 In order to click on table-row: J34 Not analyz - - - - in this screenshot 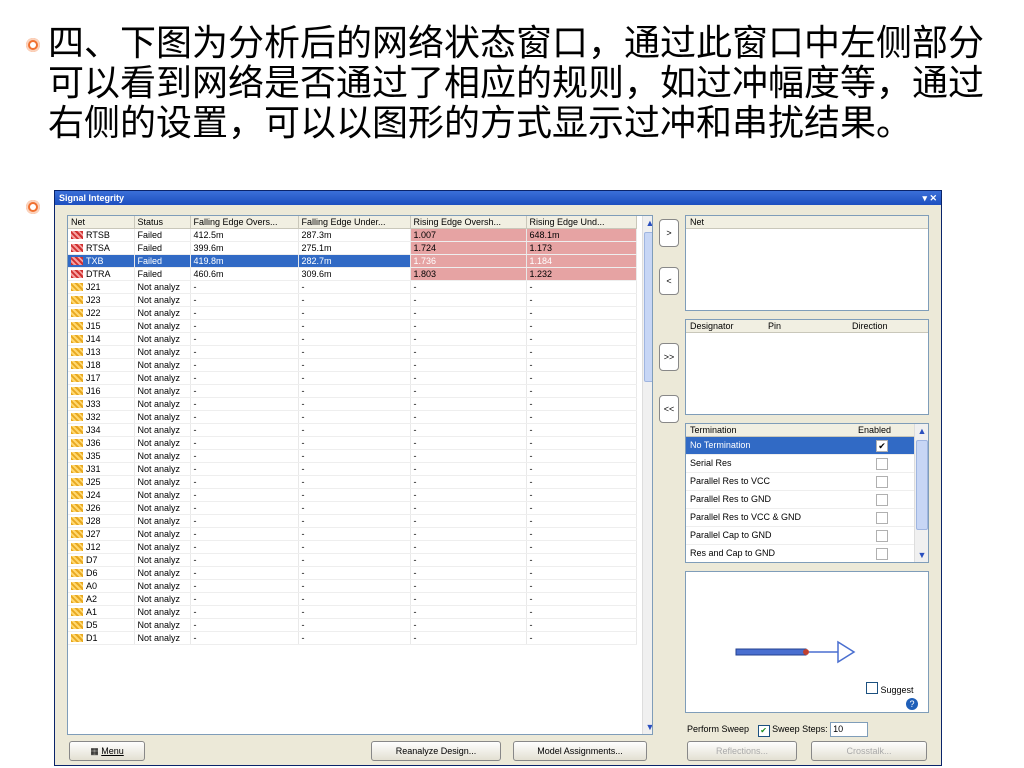, I will do `click(352, 430)`.